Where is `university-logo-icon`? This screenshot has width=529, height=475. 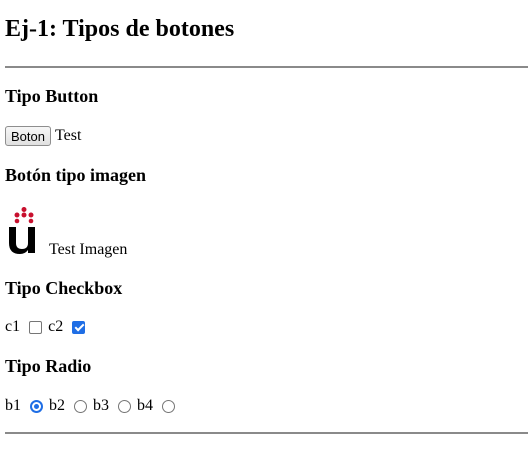 university-logo-icon is located at coordinates (22, 230).